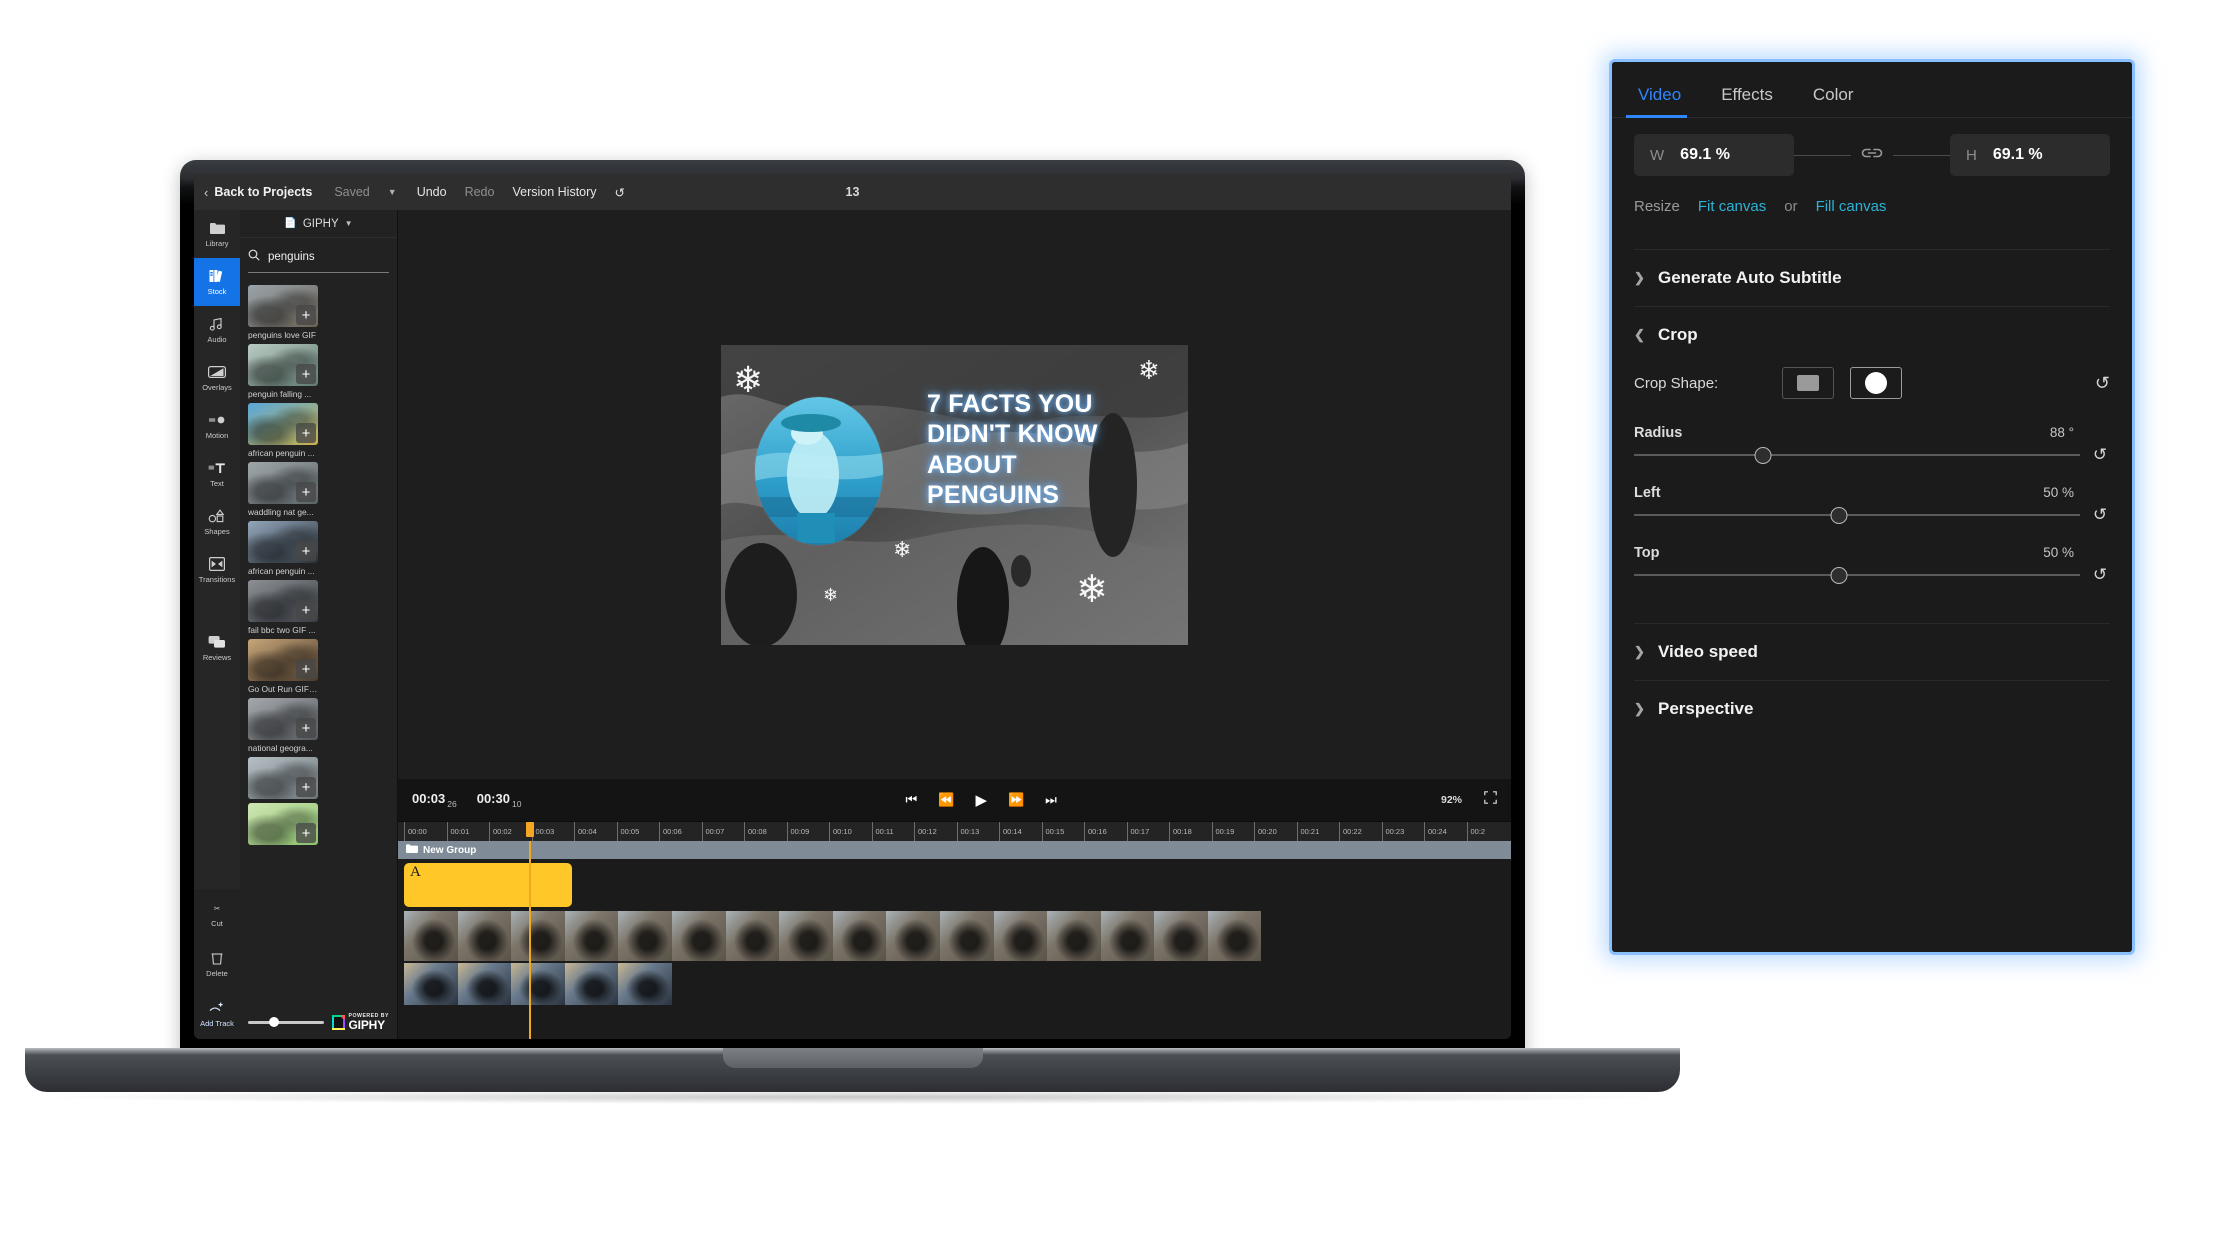 This screenshot has width=2240, height=1260. I want to click on sidebar-item-reviews: Reviews, so click(217, 648).